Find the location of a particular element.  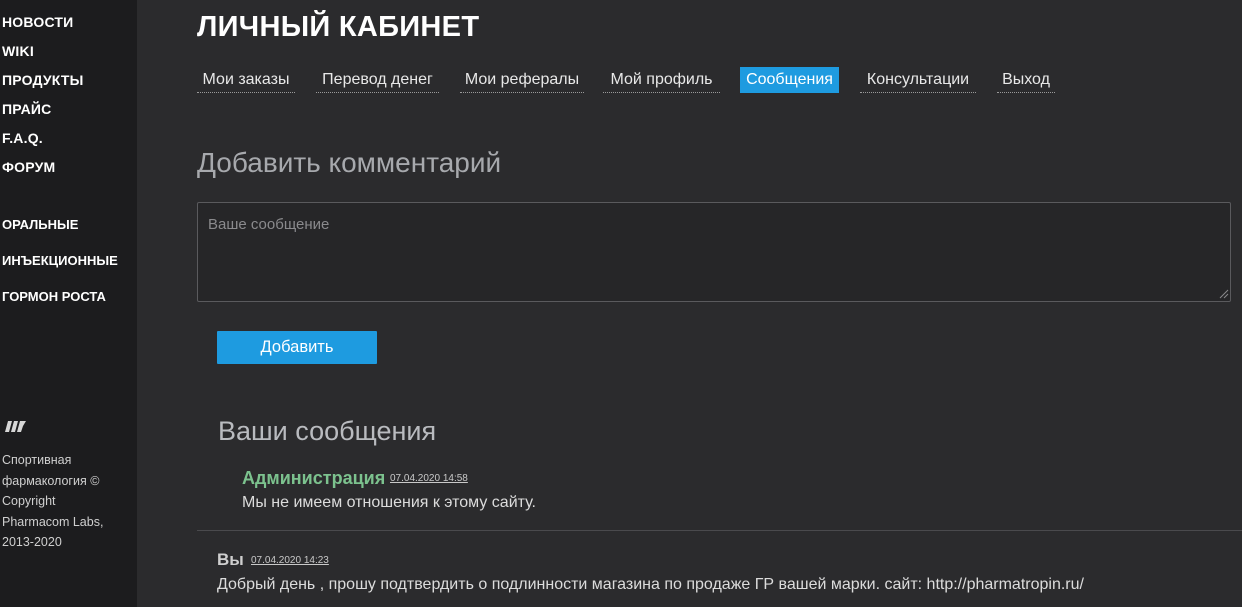

tab-money-transfer: Перевод денег is located at coordinates (377, 80).